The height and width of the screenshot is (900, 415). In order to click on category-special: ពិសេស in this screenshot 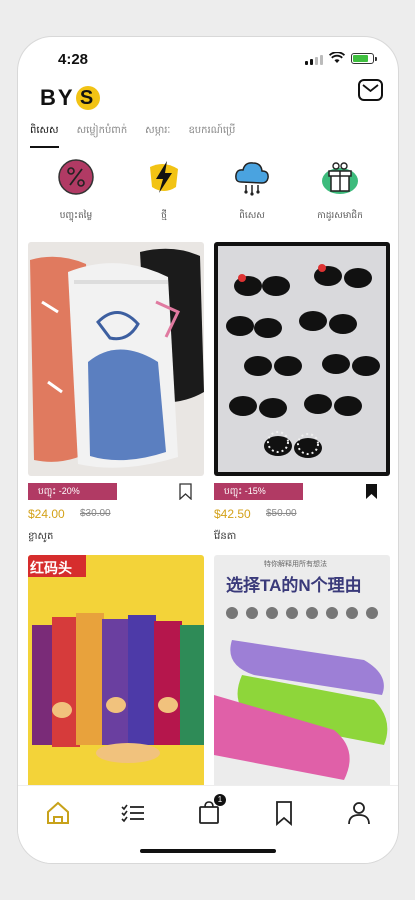, I will do `click(252, 190)`.